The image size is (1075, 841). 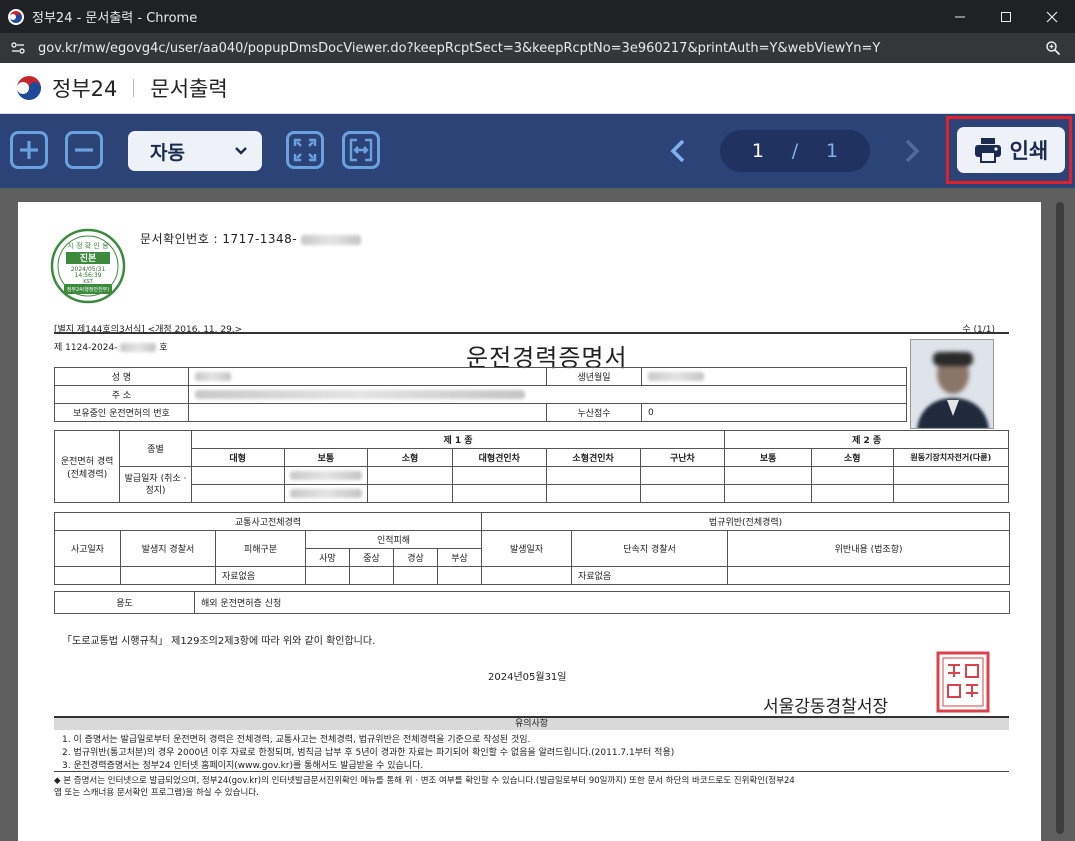 I want to click on class2-type: 보통, so click(x=768, y=457).